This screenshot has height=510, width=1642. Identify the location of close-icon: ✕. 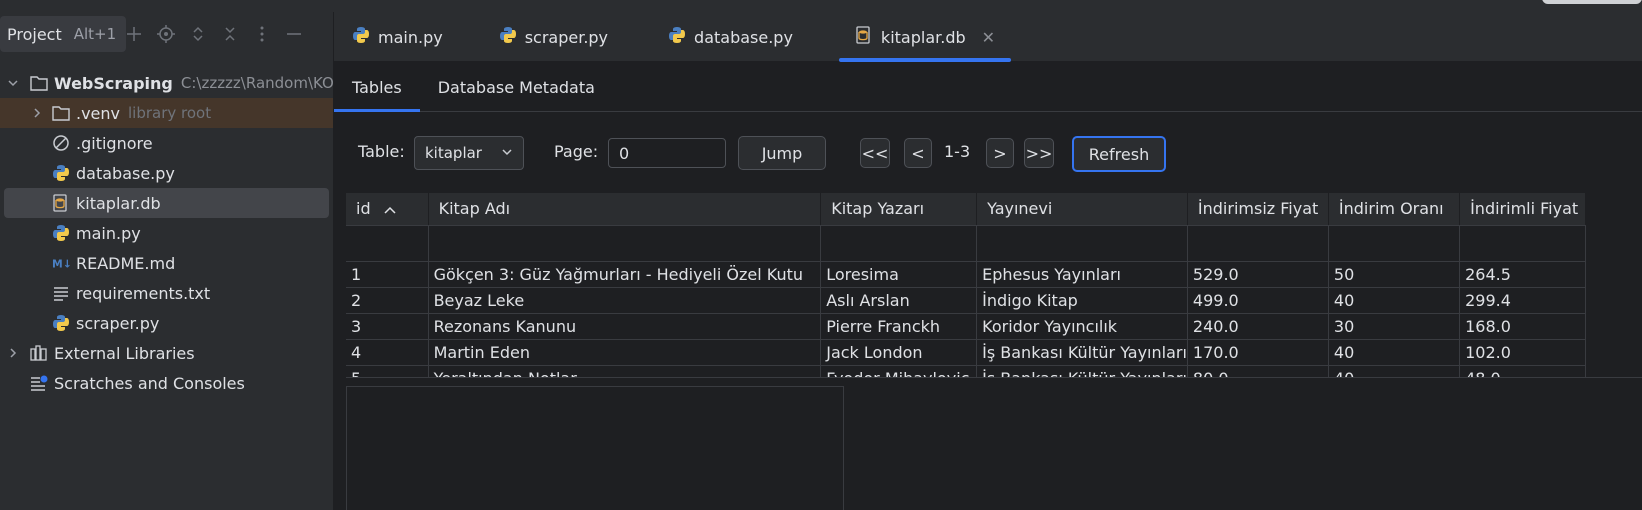
(988, 37).